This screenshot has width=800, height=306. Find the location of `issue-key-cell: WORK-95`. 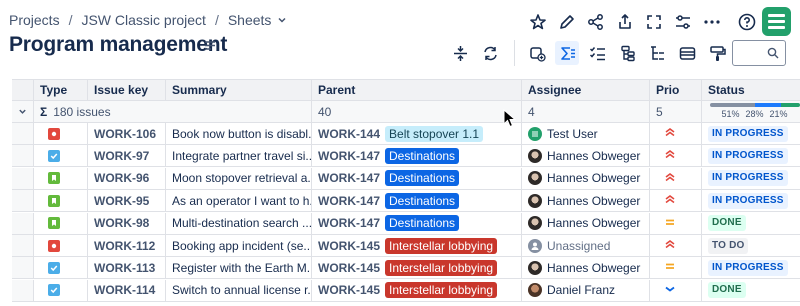

issue-key-cell: WORK-95 is located at coordinates (127, 201).